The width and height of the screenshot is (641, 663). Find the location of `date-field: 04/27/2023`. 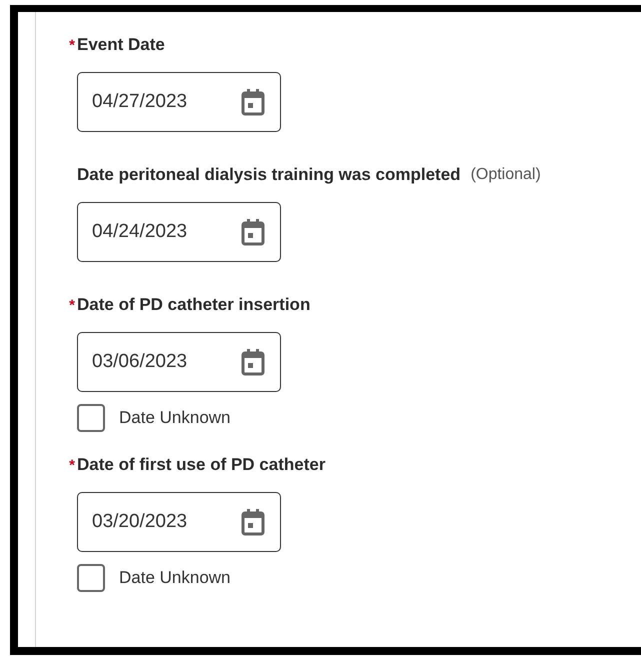

date-field: 04/27/2023 is located at coordinates (179, 102).